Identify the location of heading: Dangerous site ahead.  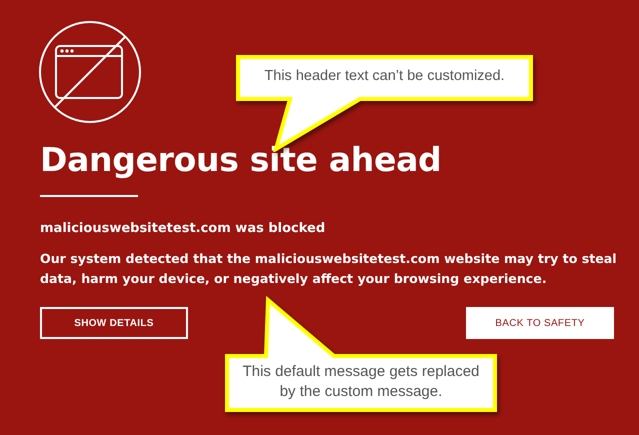
(241, 160).